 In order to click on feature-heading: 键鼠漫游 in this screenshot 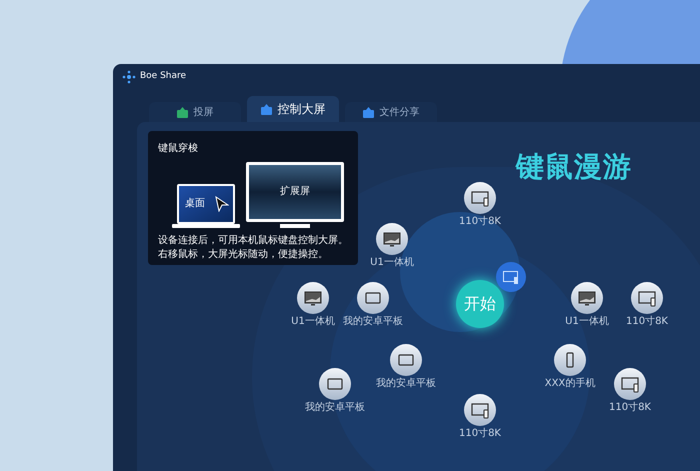, I will do `click(574, 167)`.